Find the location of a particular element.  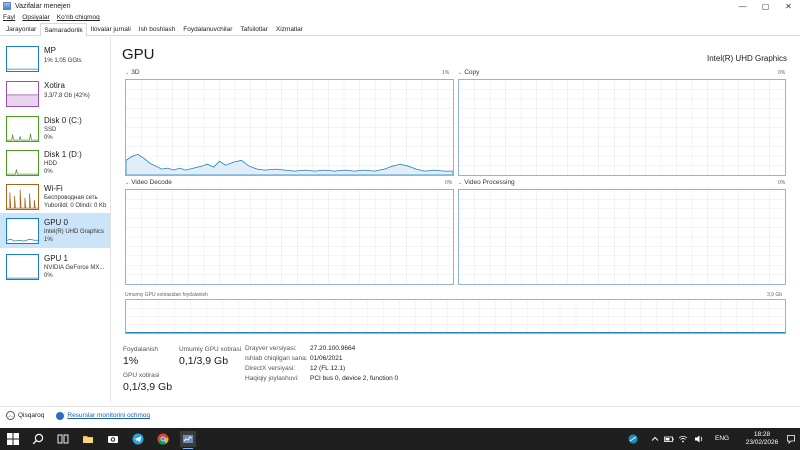

sidebar-item-label: GPU 1 is located at coordinates (56, 258).